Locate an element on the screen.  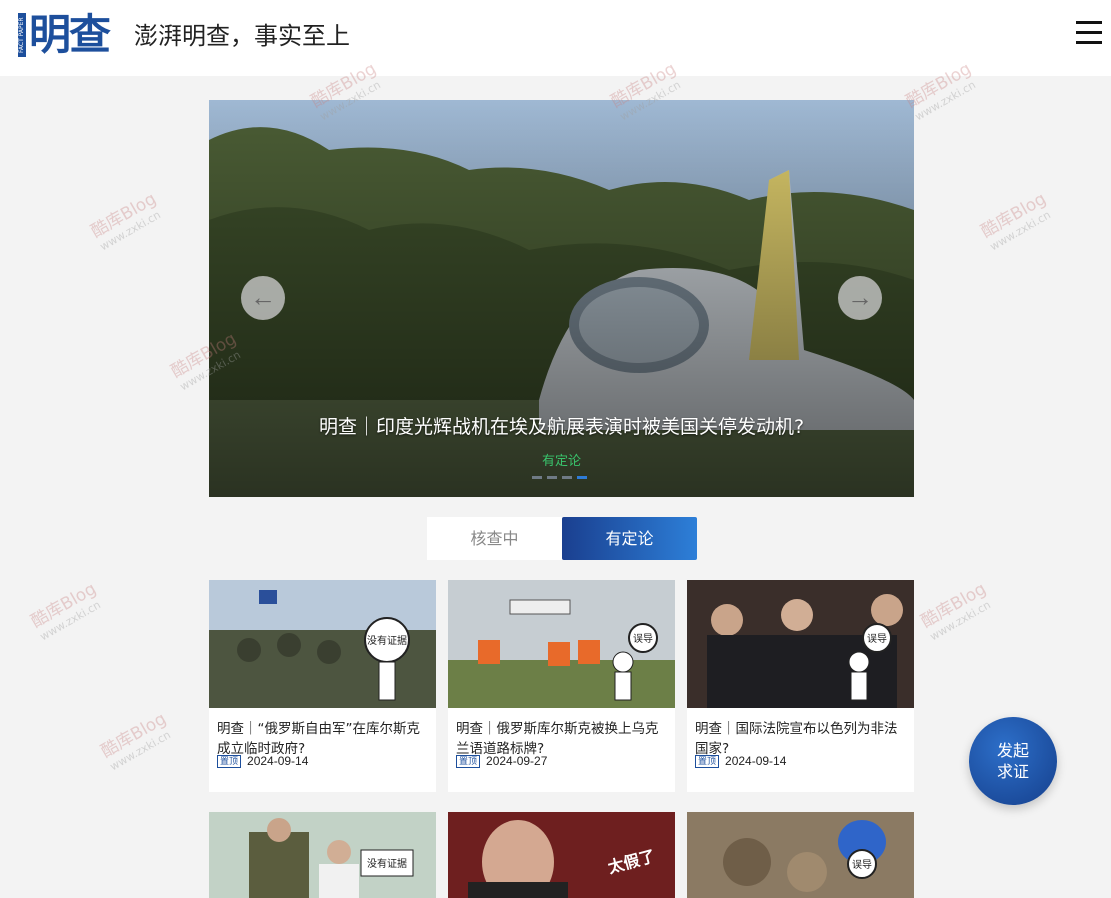
logo-text: 明查 is located at coordinates (70, 34).